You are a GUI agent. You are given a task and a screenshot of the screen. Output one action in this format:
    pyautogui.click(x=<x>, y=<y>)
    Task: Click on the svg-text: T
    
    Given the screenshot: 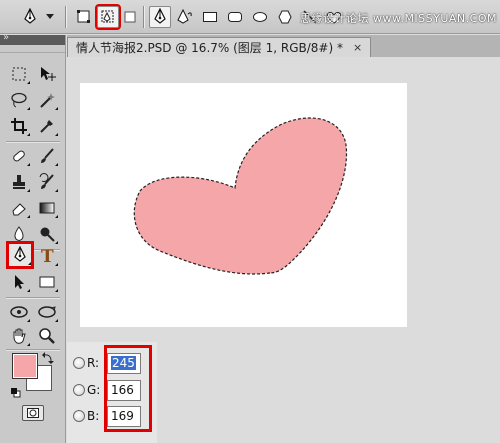 What is the action you would take?
    pyautogui.click(x=47, y=256)
    